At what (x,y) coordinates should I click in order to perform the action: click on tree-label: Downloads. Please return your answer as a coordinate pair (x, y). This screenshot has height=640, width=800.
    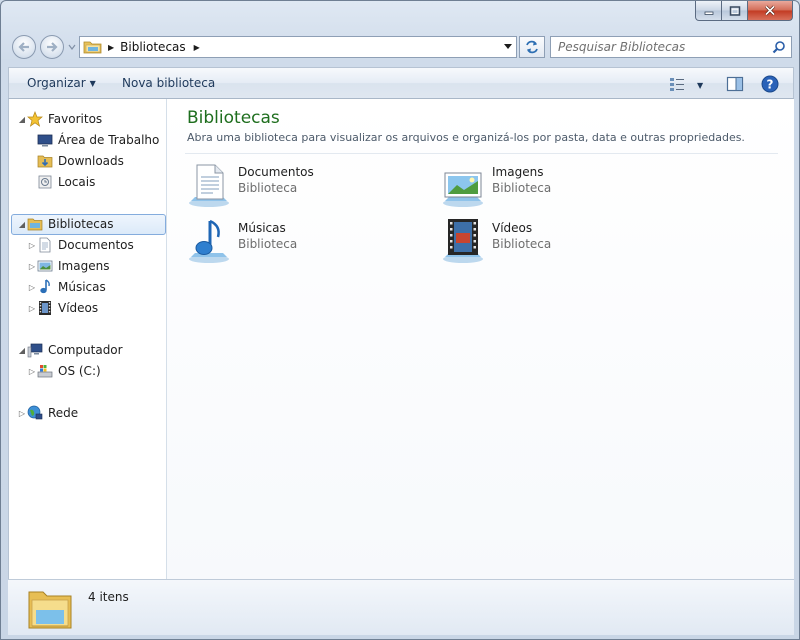
    Looking at the image, I should click on (91, 161).